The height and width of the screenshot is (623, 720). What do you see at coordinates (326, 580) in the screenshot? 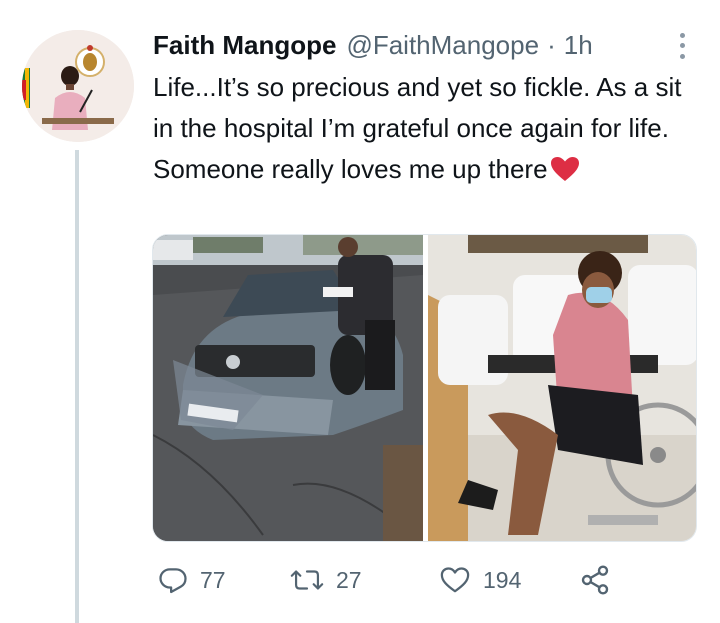
I see `retweet-button: 27` at bounding box center [326, 580].